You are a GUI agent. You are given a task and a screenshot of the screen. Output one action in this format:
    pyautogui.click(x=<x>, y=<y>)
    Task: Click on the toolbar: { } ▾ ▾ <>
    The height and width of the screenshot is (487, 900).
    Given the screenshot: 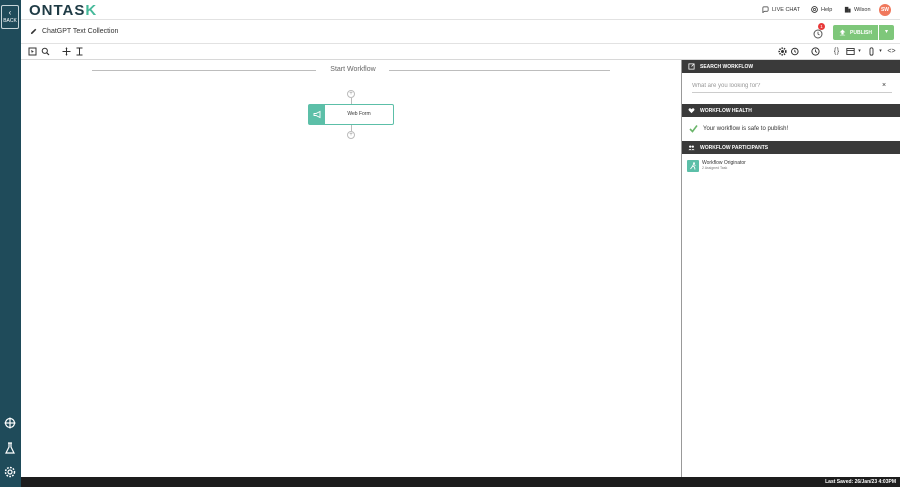 What is the action you would take?
    pyautogui.click(x=460, y=52)
    